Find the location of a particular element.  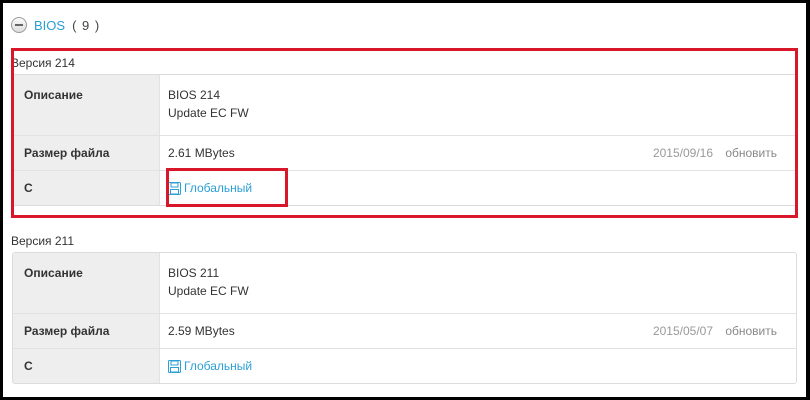

bios-section-header: BIOS ( 9 ) is located at coordinates (55, 25).